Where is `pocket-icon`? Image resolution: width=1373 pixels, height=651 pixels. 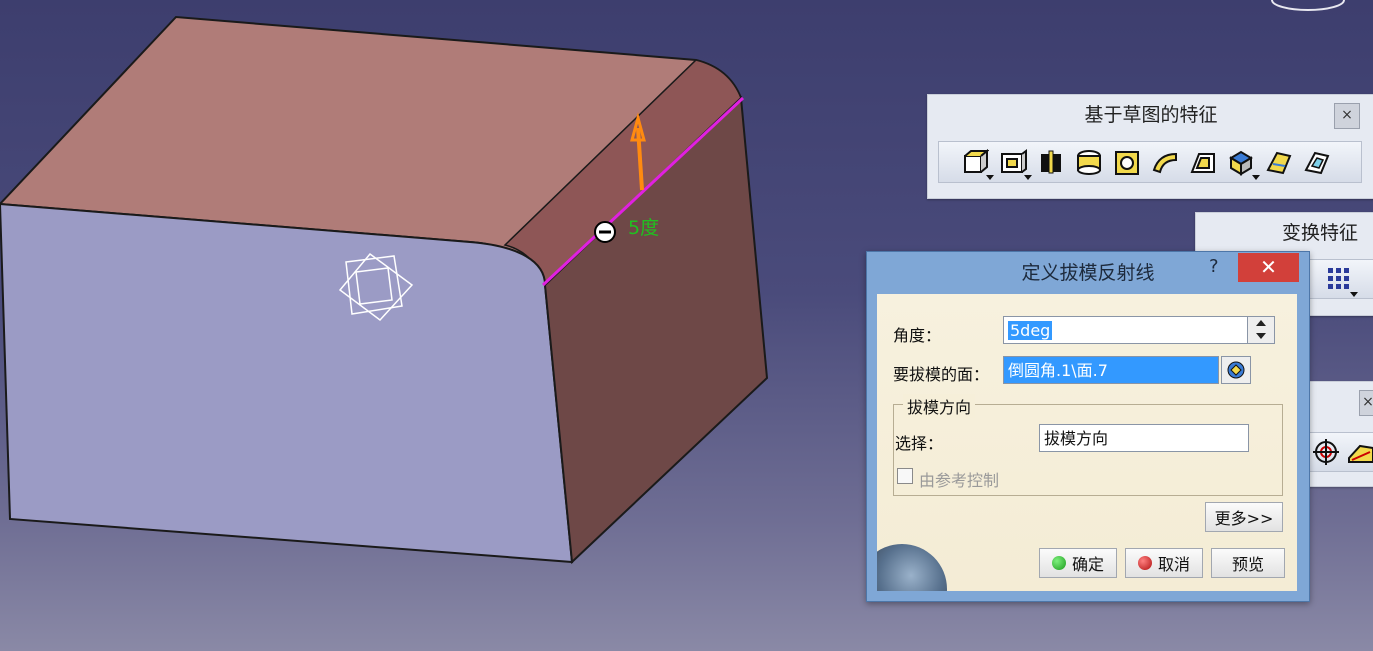 pocket-icon is located at coordinates (1014, 163).